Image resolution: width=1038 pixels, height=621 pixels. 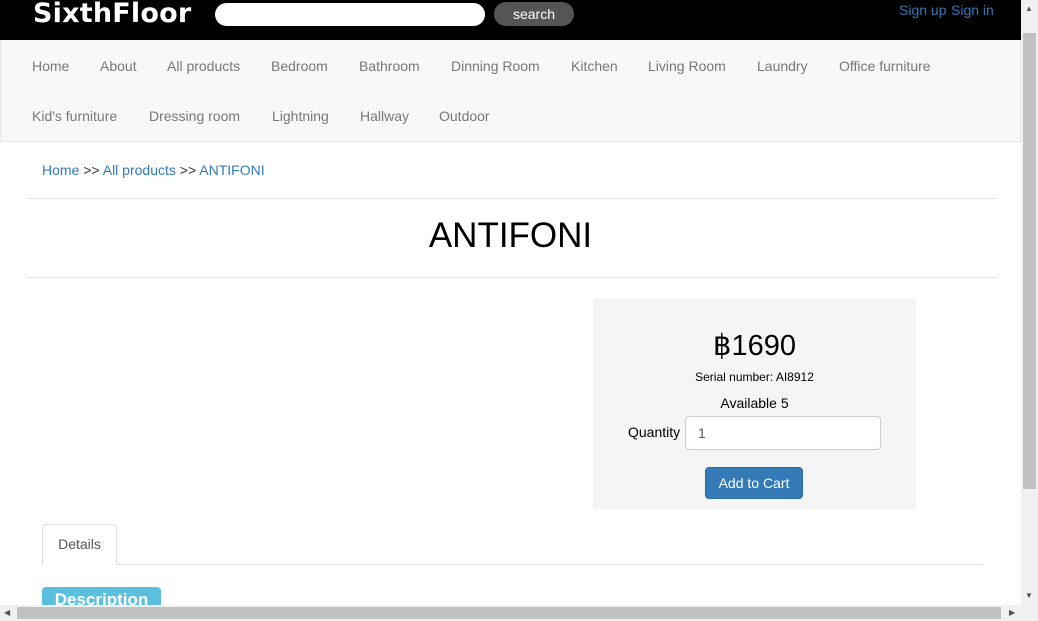 What do you see at coordinates (782, 66) in the screenshot?
I see `nav-laundry: Laundry` at bounding box center [782, 66].